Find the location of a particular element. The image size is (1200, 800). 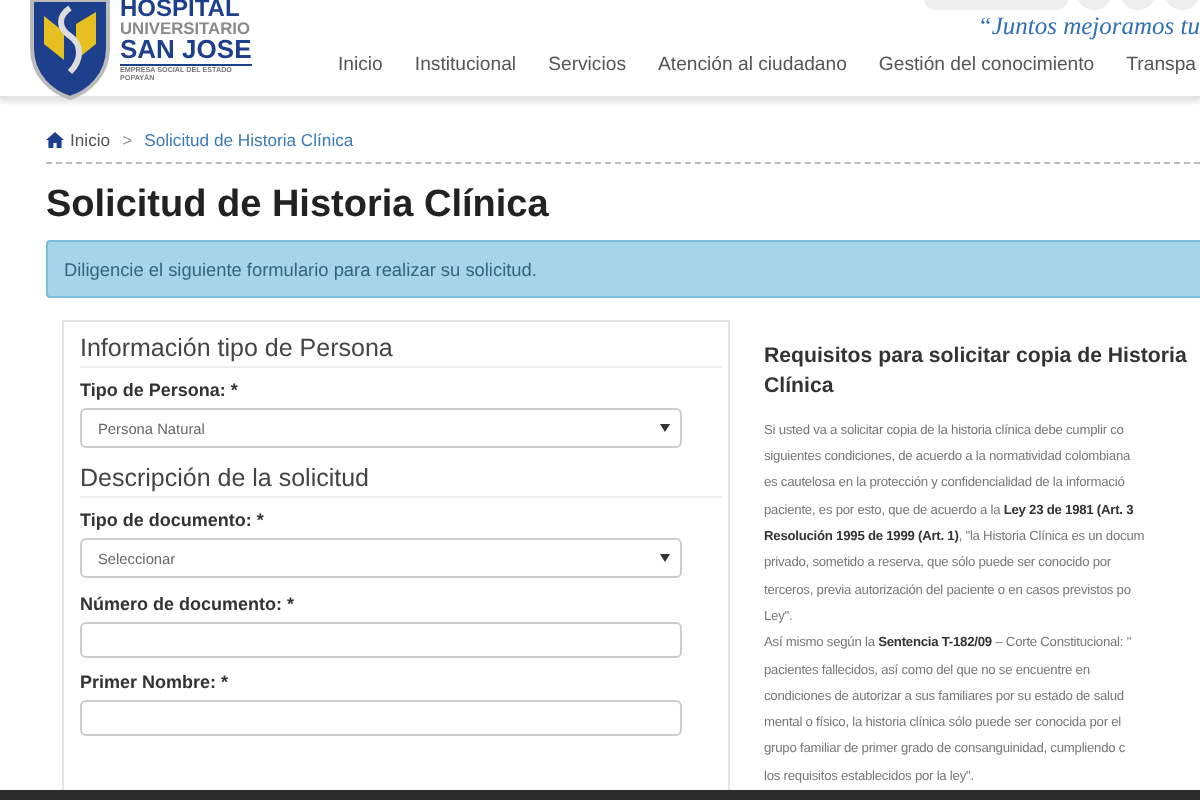

logo-text: SAN JOSE is located at coordinates (186, 49).